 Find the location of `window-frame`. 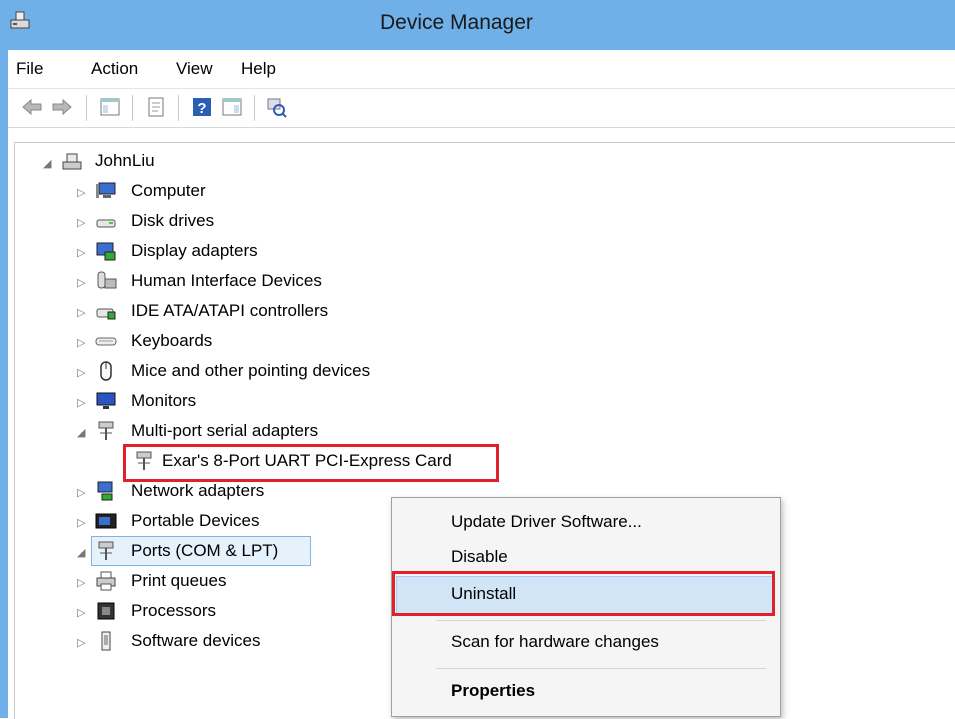

window-frame is located at coordinates (4, 384).